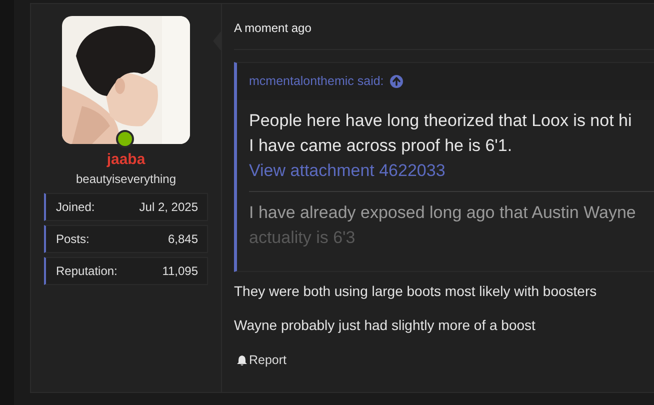  Describe the element at coordinates (260, 360) in the screenshot. I see `report-button: Report` at that location.